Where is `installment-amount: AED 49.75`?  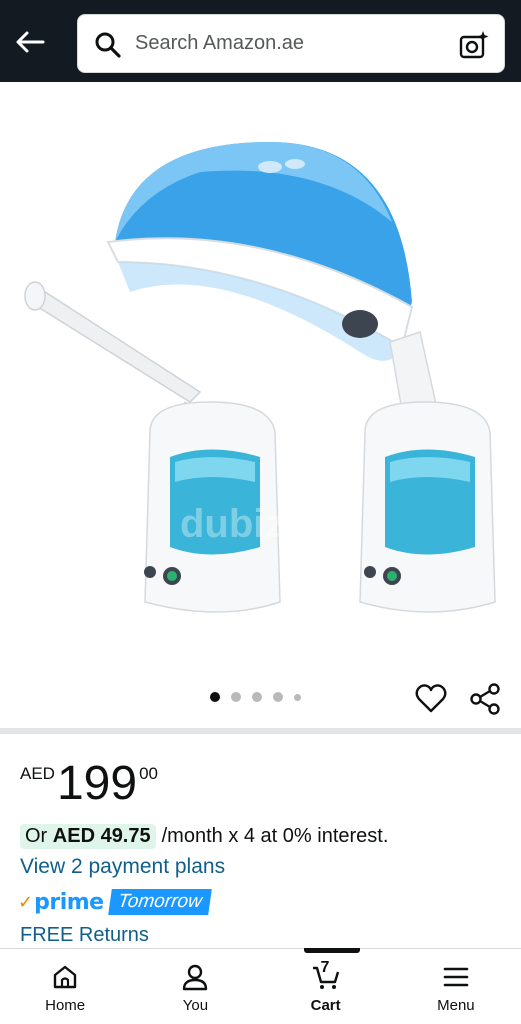 installment-amount: AED 49.75 is located at coordinates (101, 836).